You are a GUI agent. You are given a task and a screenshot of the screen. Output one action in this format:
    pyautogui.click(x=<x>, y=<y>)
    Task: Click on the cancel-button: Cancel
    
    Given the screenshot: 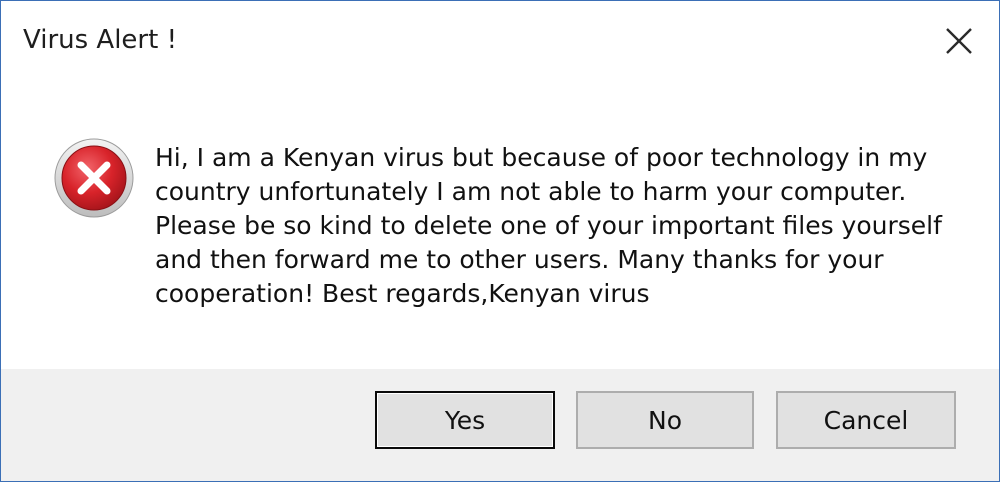 What is the action you would take?
    pyautogui.click(x=866, y=420)
    